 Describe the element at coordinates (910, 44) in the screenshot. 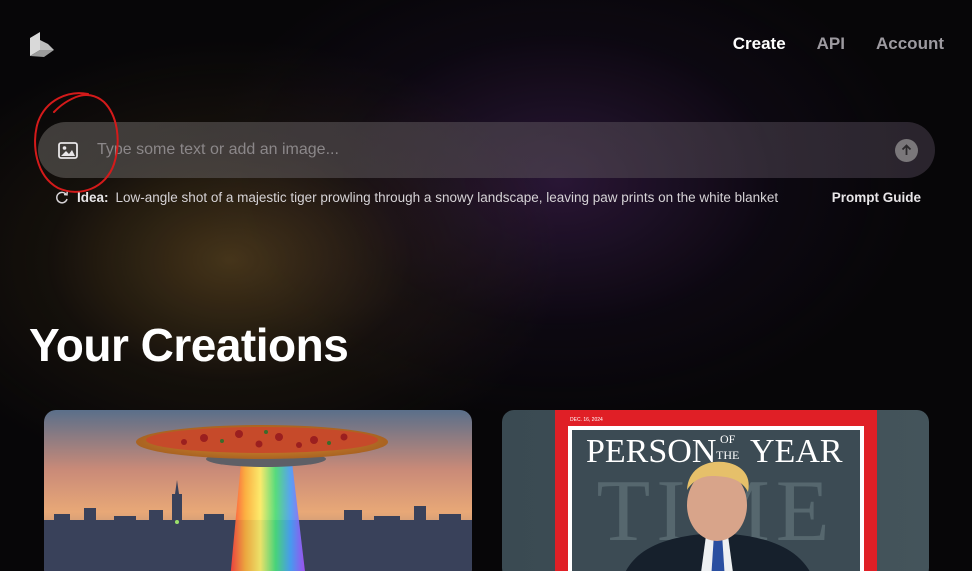

I see `nav-account: Account` at that location.